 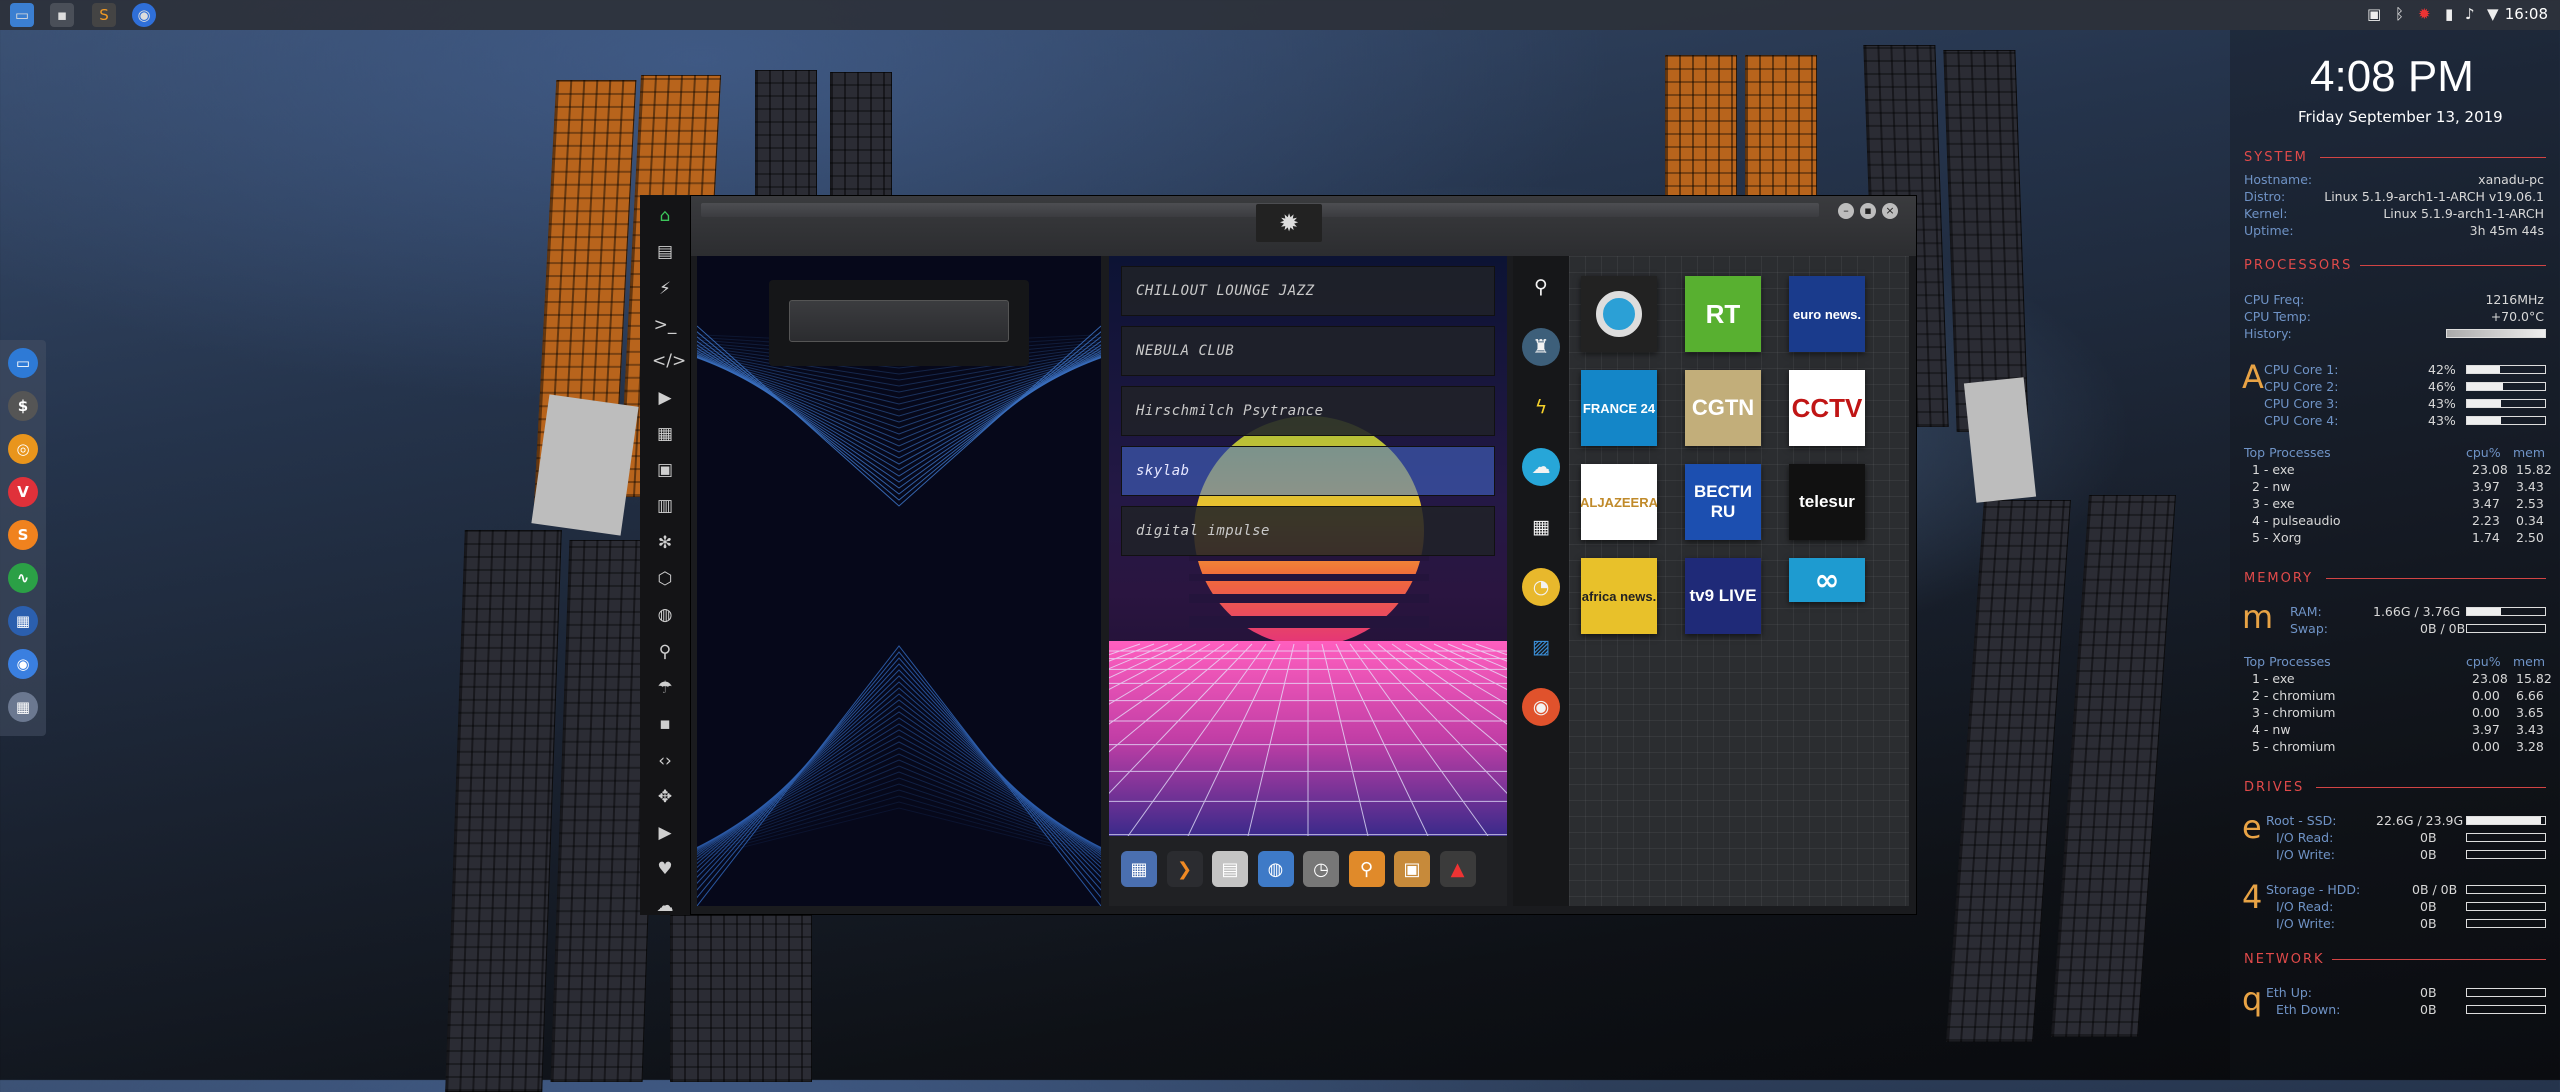 I want to click on eth-up-value: 0B, so click(x=2428, y=992).